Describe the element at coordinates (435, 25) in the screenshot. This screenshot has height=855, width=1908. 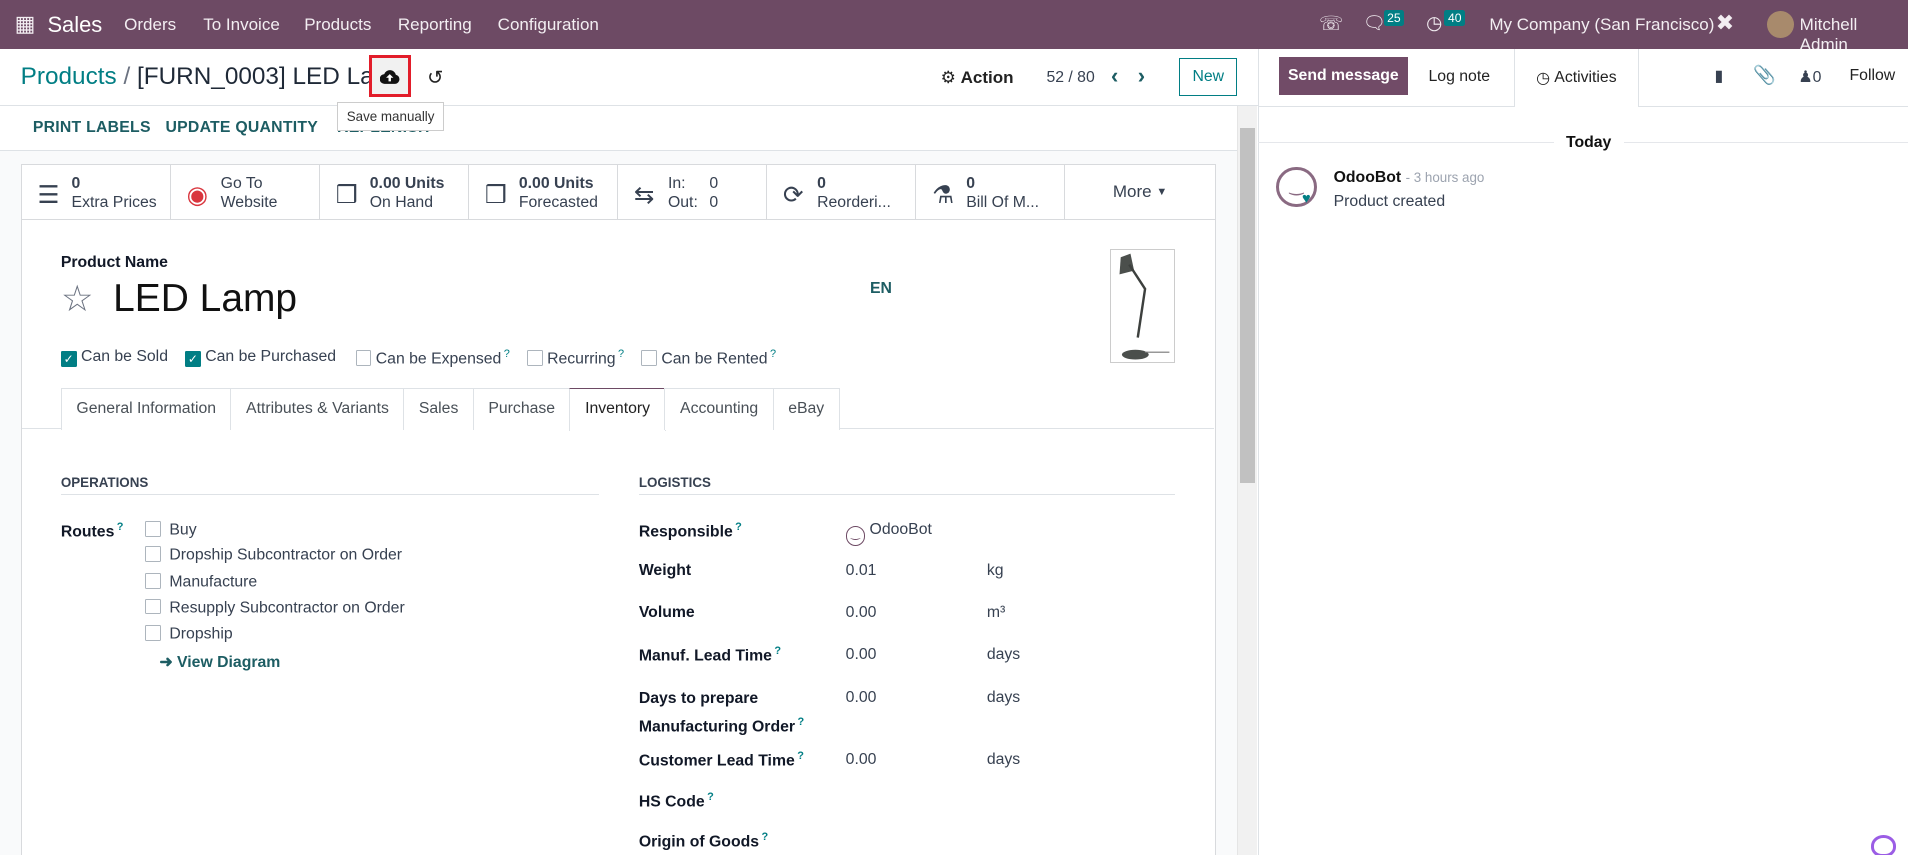
I see `menu-reporting: Reporting` at that location.